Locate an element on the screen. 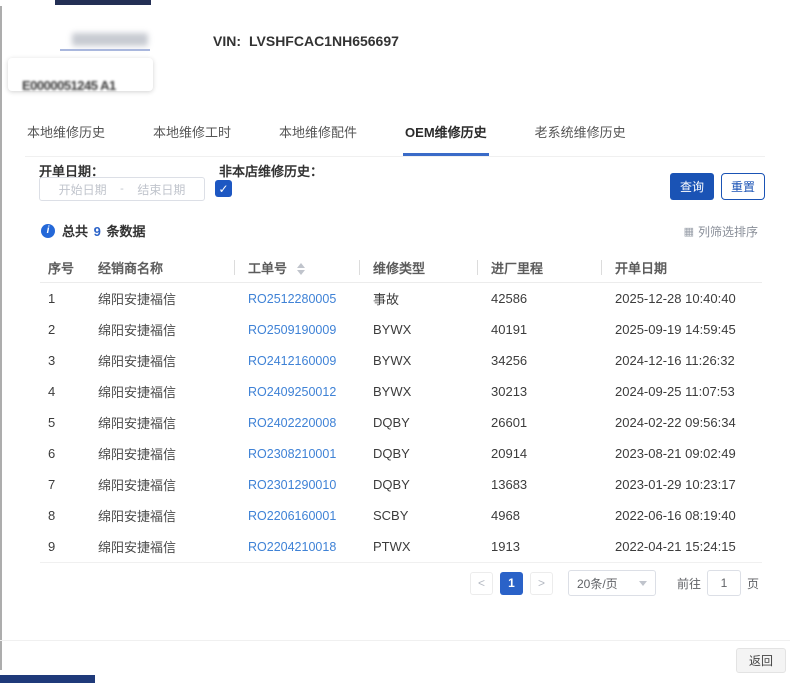  column-header-seq: 序号 is located at coordinates (61, 268).